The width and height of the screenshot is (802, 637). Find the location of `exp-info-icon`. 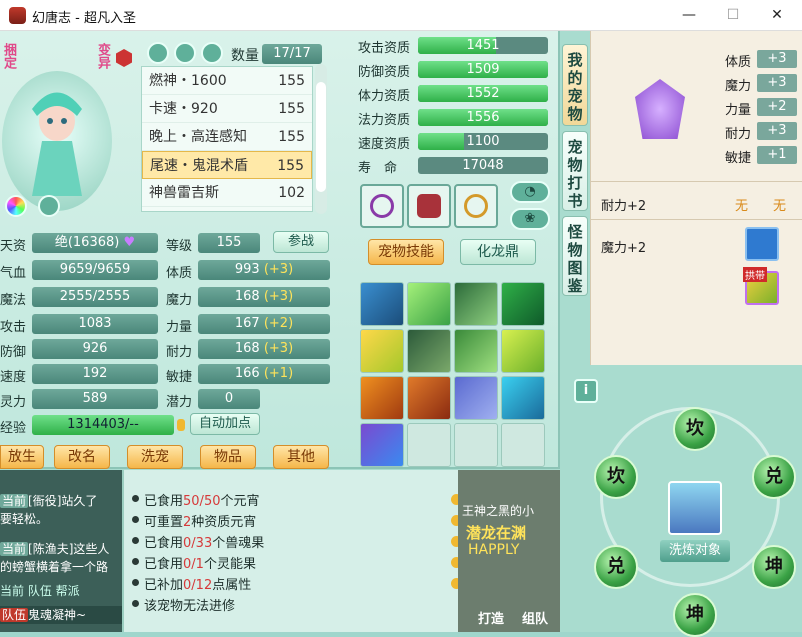

exp-info-icon is located at coordinates (181, 425).